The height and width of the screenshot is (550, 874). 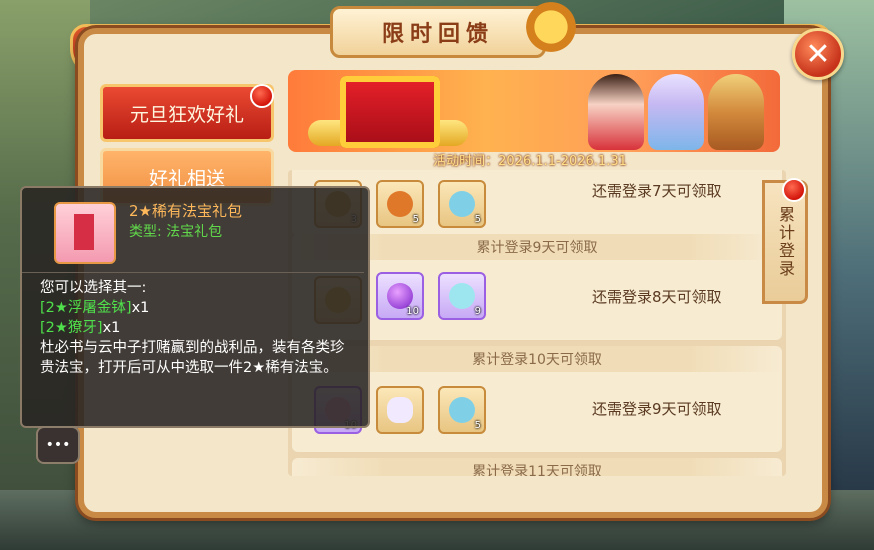 I want to click on reward-item, so click(x=400, y=410).